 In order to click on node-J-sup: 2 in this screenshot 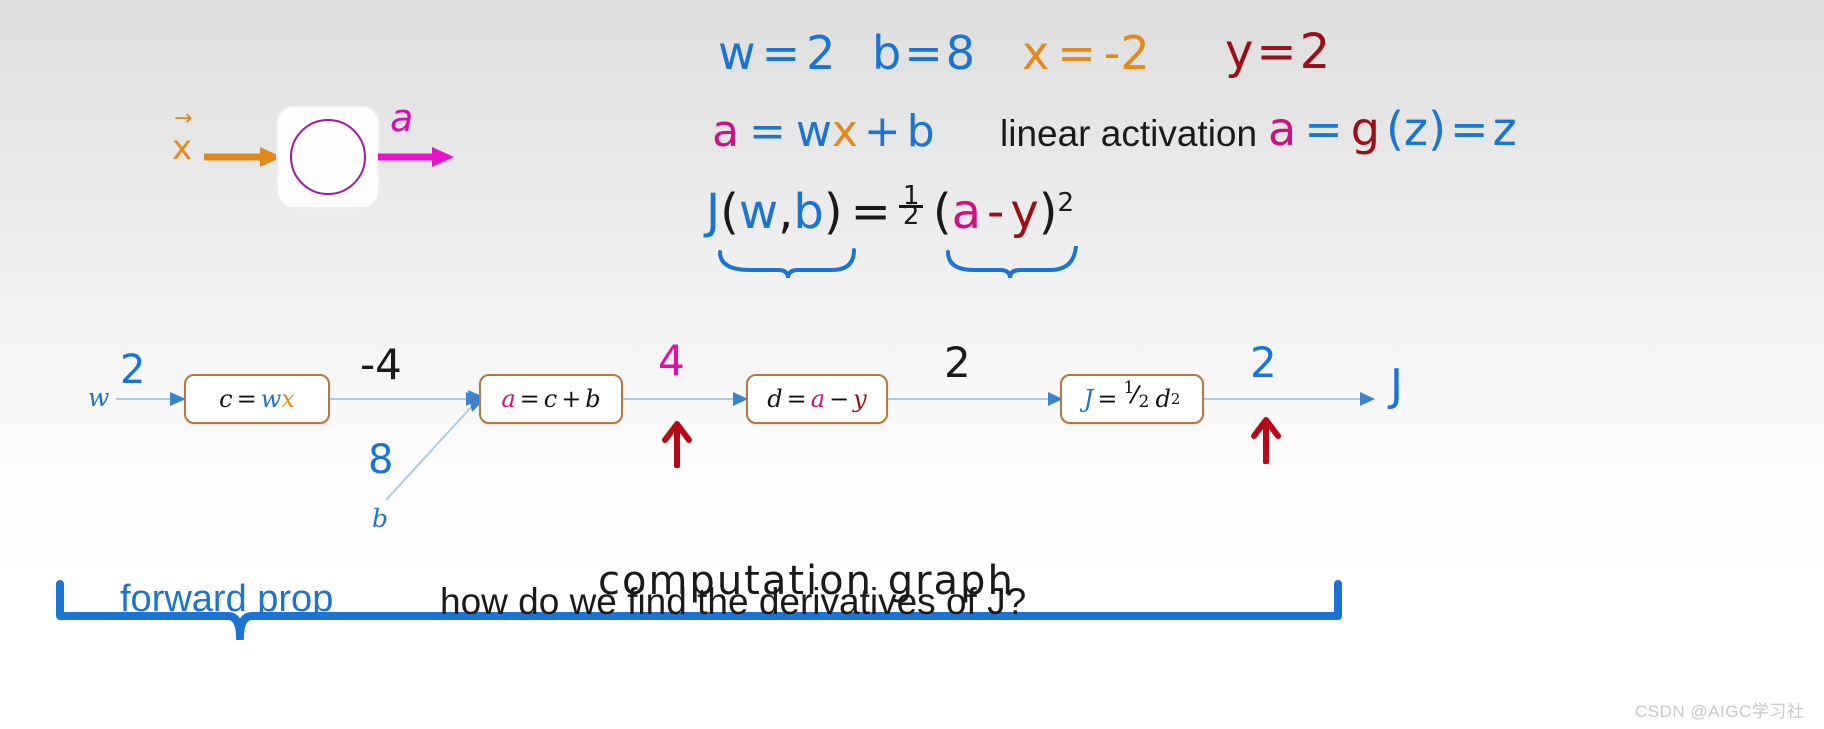, I will do `click(1175, 399)`.